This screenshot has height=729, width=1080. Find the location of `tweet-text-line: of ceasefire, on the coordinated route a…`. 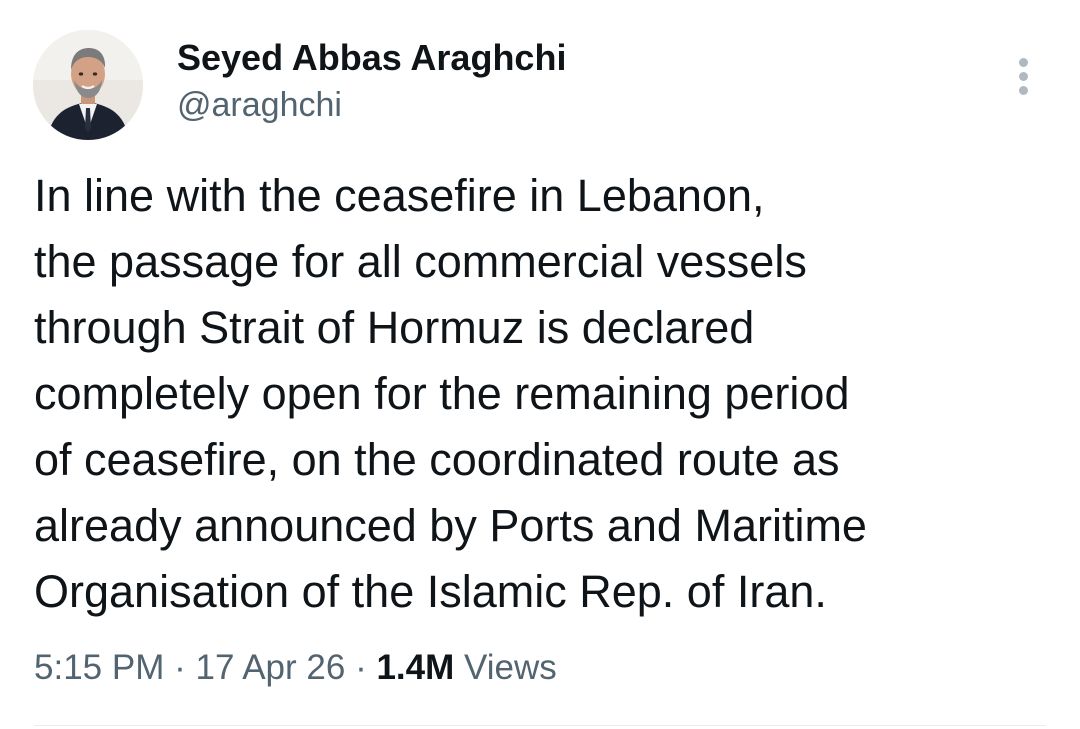

tweet-text-line: of ceasefire, on the coordinated route a… is located at coordinates (437, 459).